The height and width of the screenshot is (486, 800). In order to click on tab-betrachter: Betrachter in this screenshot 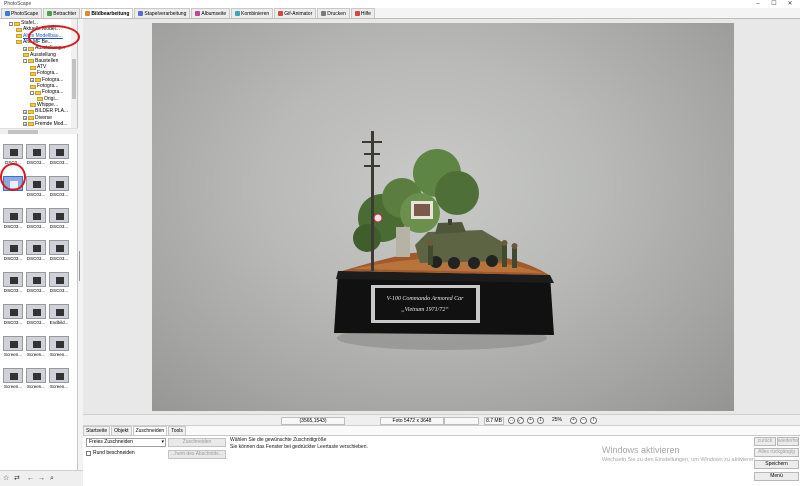, I will do `click(62, 13)`.